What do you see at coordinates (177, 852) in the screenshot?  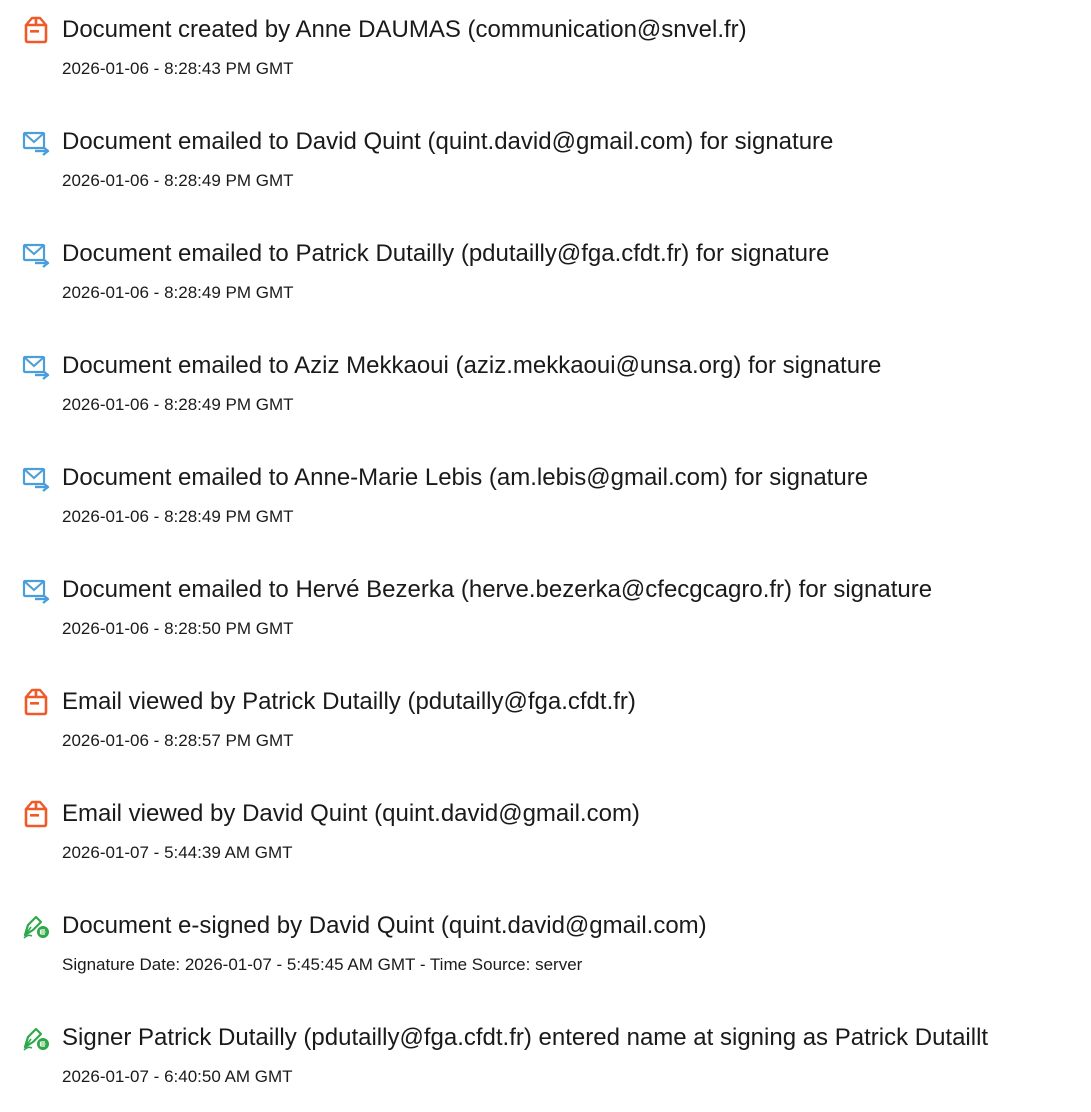 I see `entry-timestamp: 2026-01-07 - 5:44:39 AM GMT` at bounding box center [177, 852].